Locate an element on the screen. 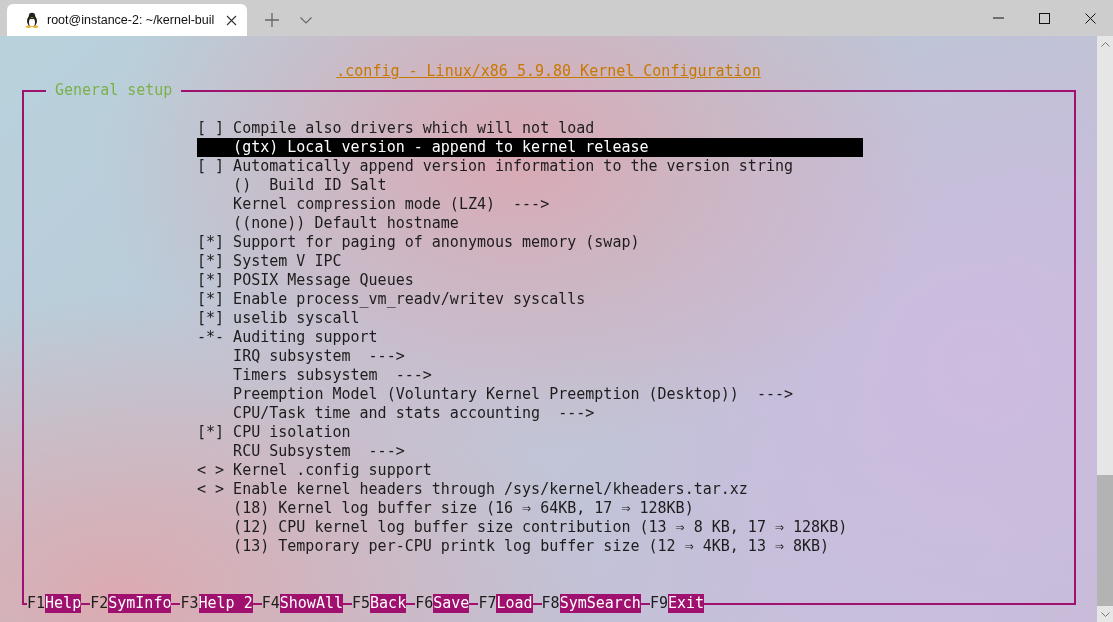 Image resolution: width=1113 pixels, height=622 pixels. item-label: System V IPC is located at coordinates (287, 261).